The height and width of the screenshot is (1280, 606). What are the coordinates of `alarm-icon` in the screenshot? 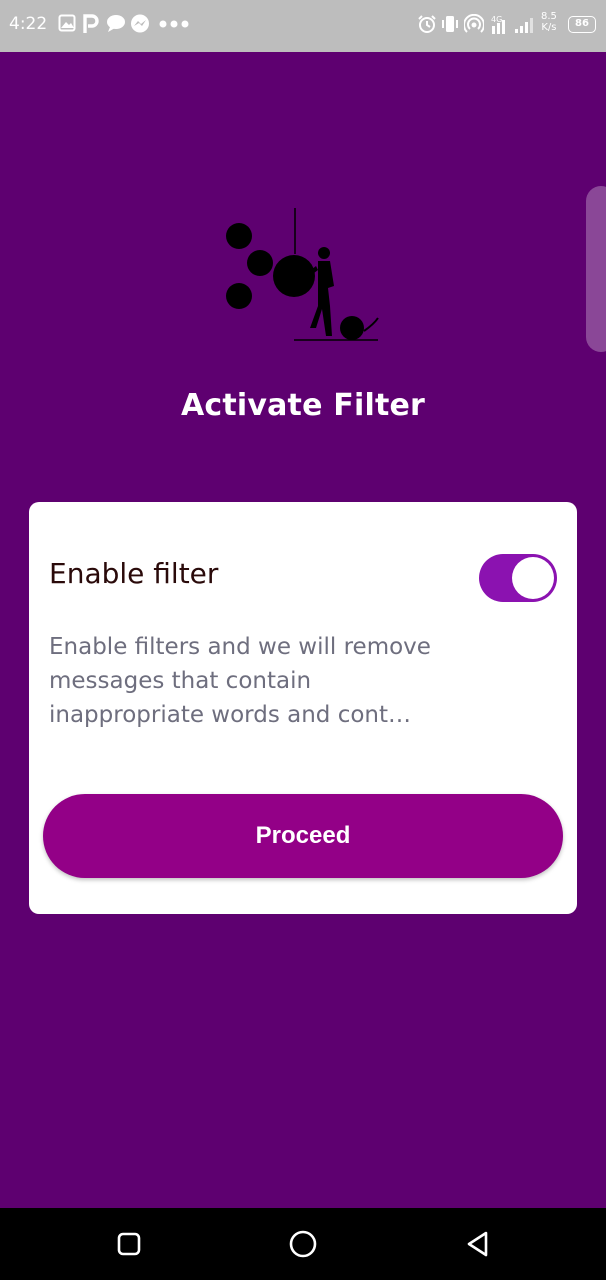 It's located at (427, 24).